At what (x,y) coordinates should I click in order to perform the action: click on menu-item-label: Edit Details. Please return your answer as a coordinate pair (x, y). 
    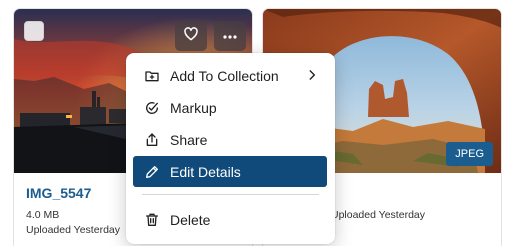
    Looking at the image, I should click on (205, 171).